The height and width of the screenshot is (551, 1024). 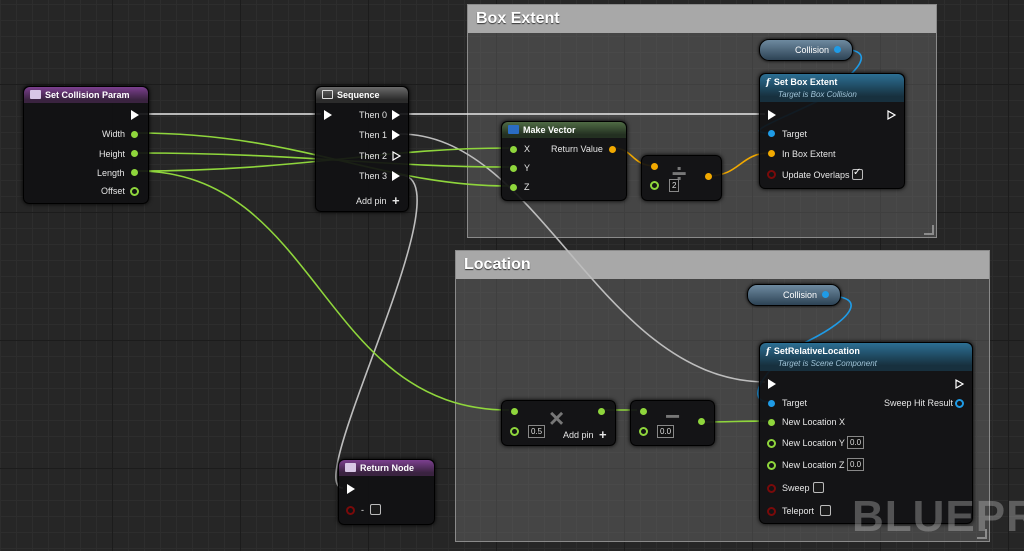 What do you see at coordinates (362, 510) in the screenshot?
I see `return-value-label: -` at bounding box center [362, 510].